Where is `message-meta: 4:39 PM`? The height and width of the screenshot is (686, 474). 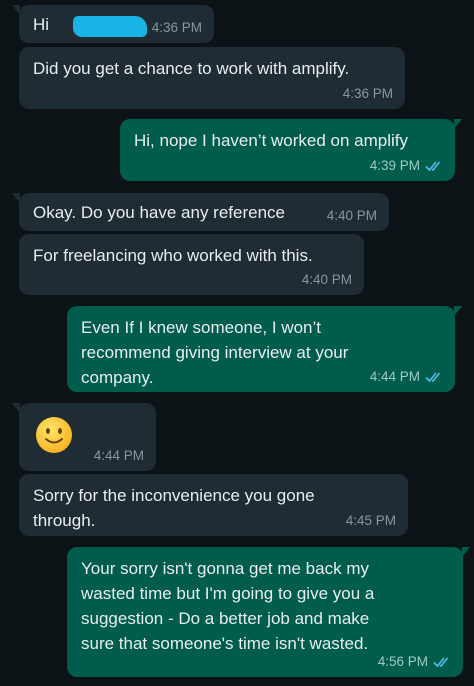 message-meta: 4:39 PM is located at coordinates (406, 166).